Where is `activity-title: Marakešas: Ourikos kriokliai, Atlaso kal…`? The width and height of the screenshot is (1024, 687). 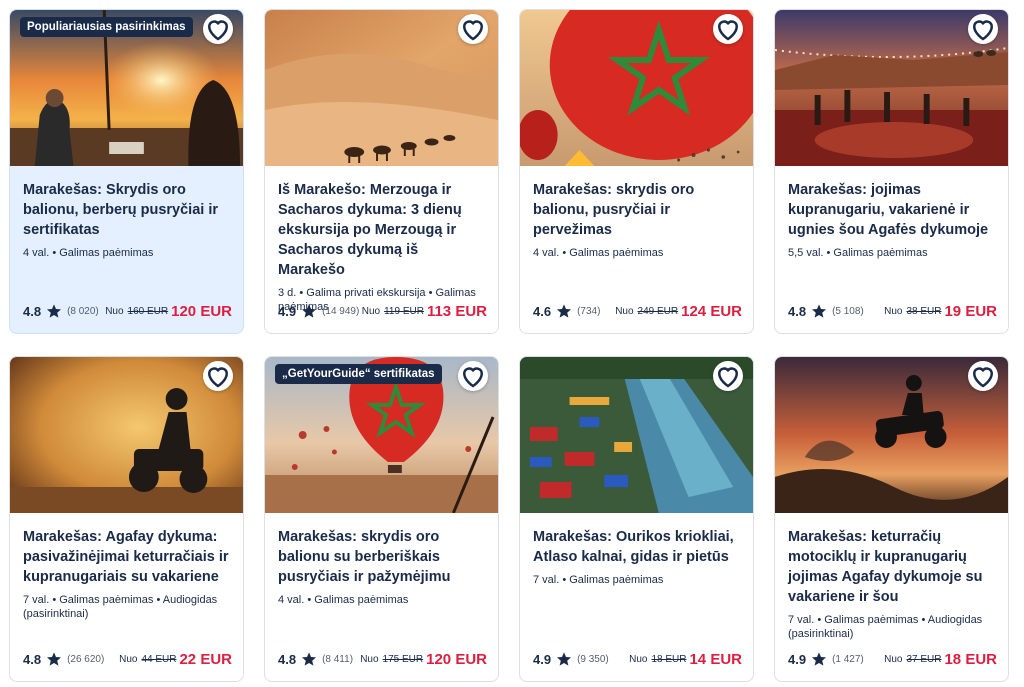 activity-title: Marakešas: Ourikos kriokliai, Atlaso kal… is located at coordinates (636, 547).